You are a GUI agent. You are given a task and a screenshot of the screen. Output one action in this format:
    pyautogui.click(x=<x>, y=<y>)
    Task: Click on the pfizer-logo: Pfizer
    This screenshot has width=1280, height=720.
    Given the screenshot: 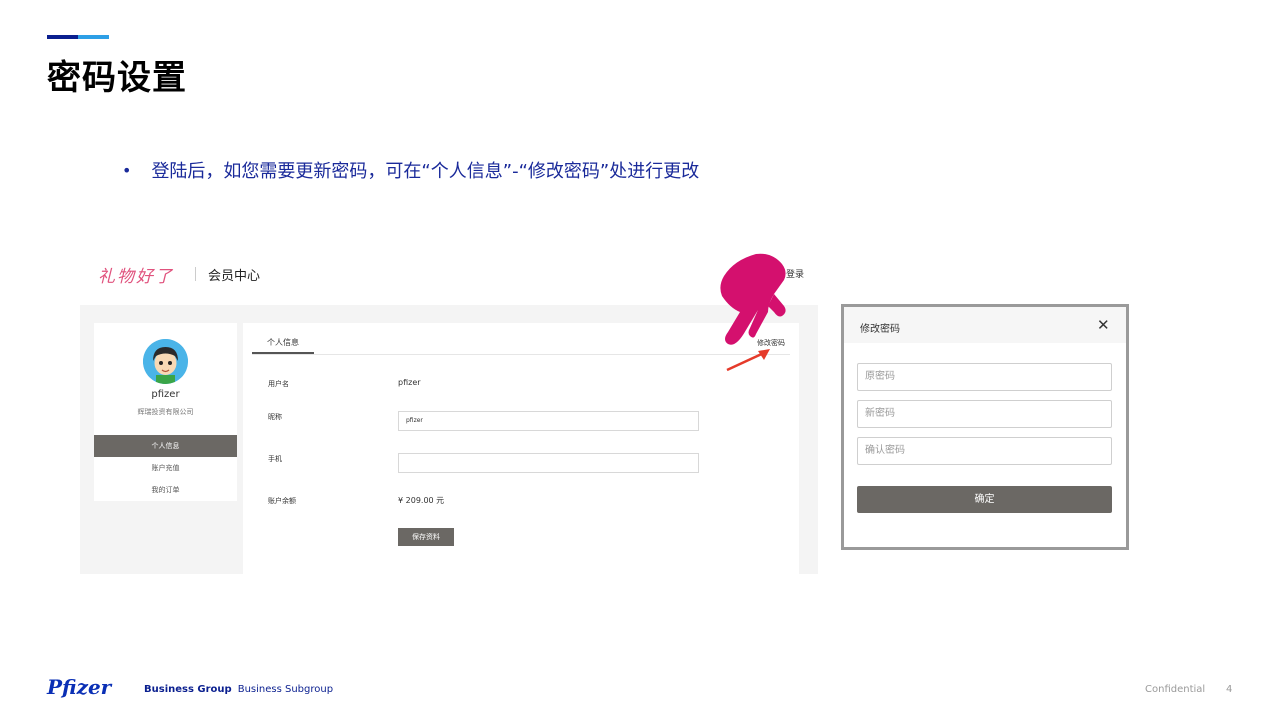 What is the action you would take?
    pyautogui.click(x=79, y=687)
    